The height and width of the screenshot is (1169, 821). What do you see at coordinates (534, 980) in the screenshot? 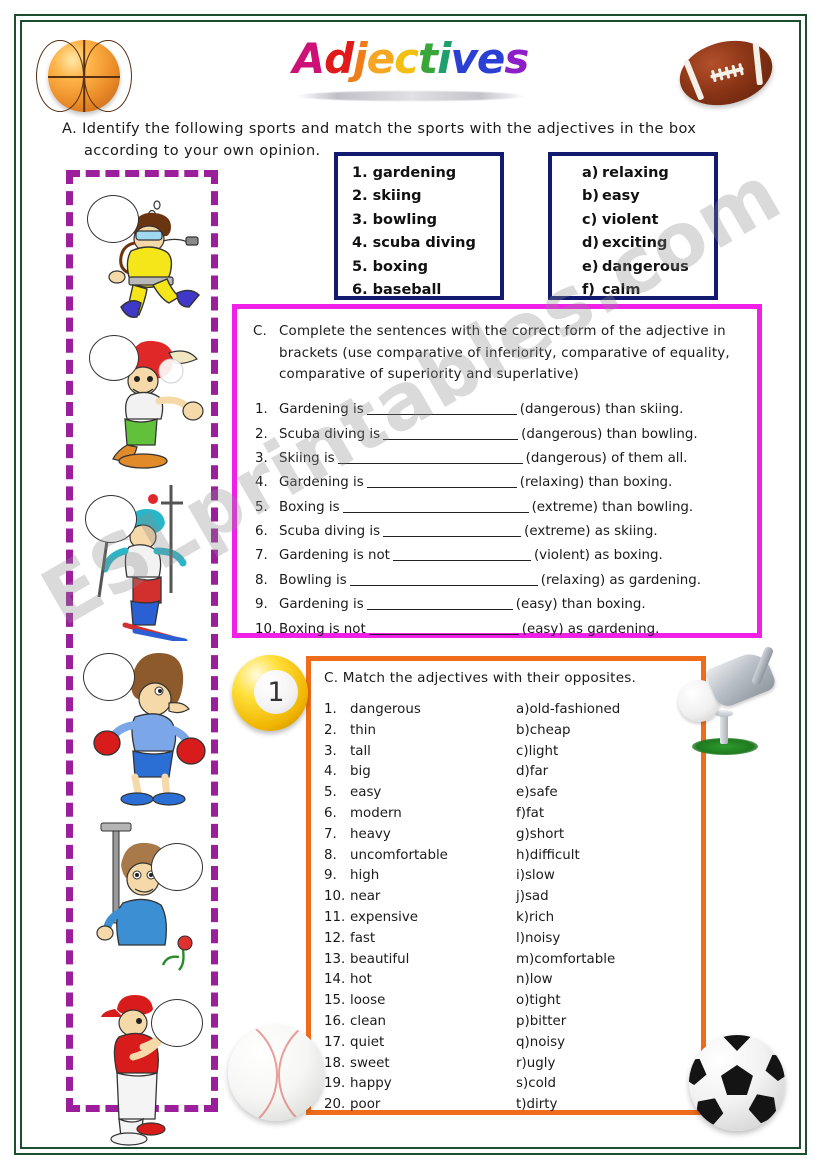
I see `matching-right-cell: n) low` at bounding box center [534, 980].